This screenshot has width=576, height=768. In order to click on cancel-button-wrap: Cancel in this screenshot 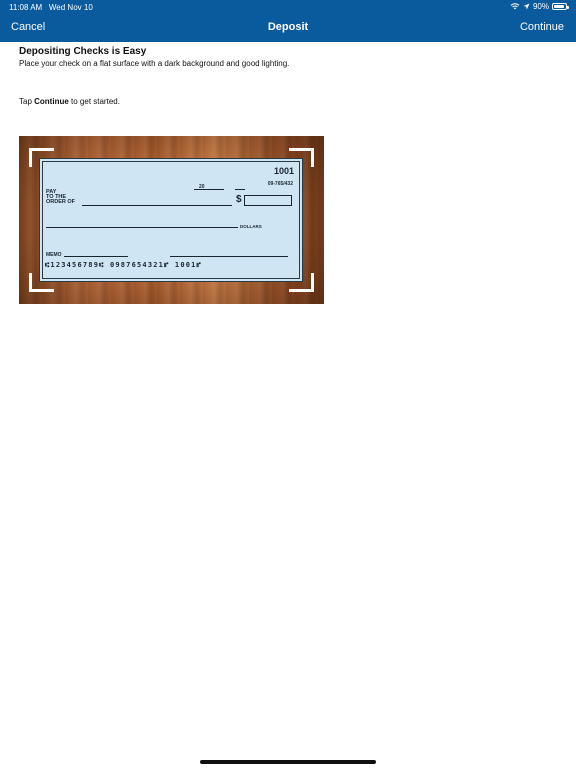, I will do `click(28, 27)`.